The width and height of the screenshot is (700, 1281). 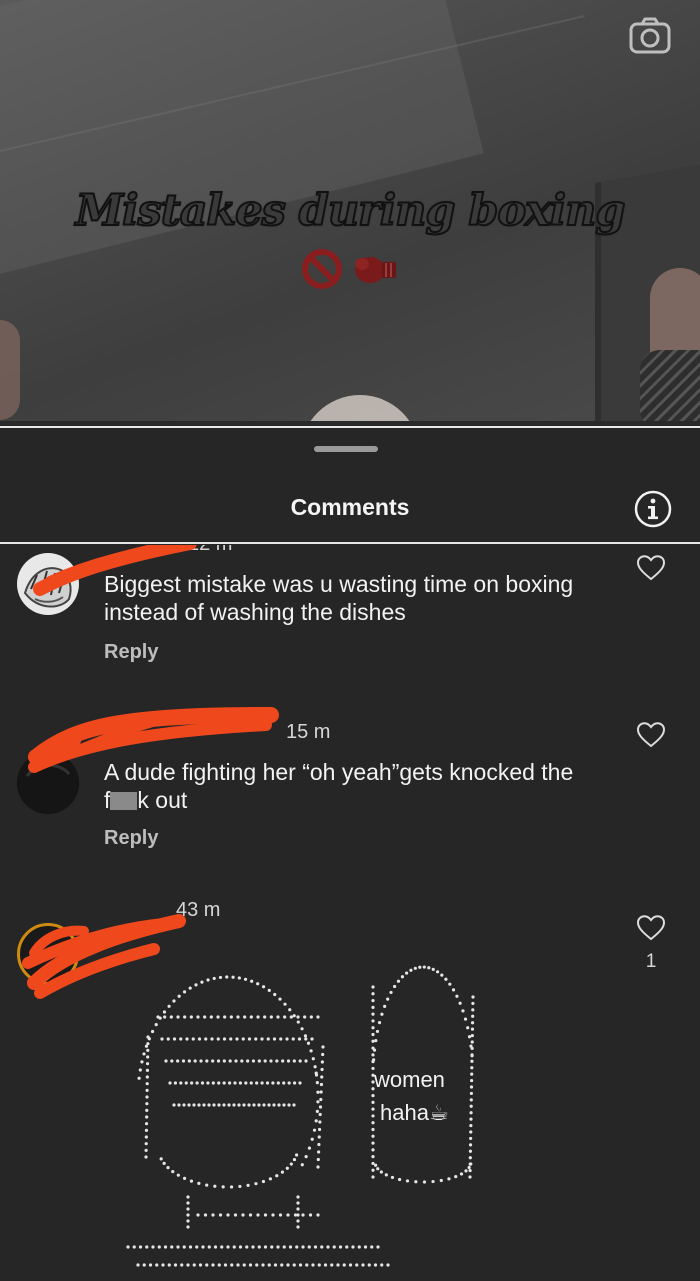 What do you see at coordinates (346, 449) in the screenshot?
I see `drag-handle` at bounding box center [346, 449].